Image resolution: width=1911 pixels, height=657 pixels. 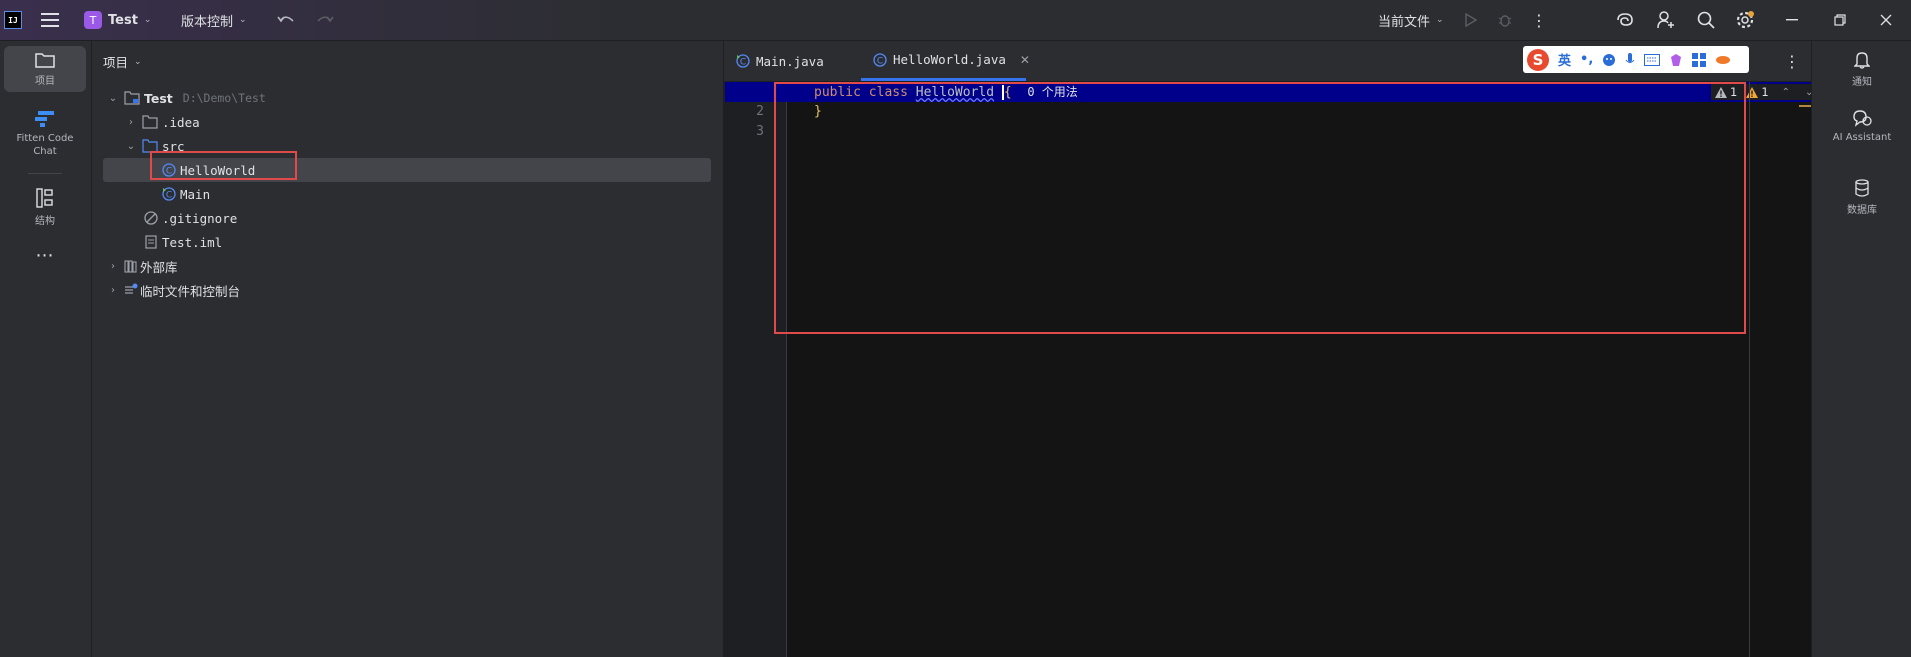 I want to click on toolwindow-ai-assistant-button: AI Assistant, so click(x=1861, y=135).